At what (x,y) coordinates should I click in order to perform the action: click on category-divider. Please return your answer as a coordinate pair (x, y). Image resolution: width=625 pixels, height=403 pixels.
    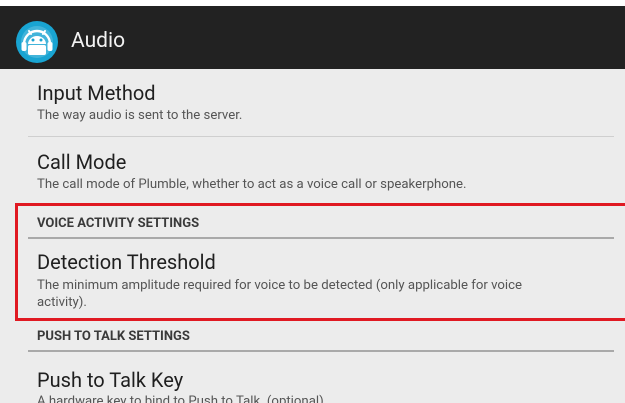
    Looking at the image, I should click on (321, 351).